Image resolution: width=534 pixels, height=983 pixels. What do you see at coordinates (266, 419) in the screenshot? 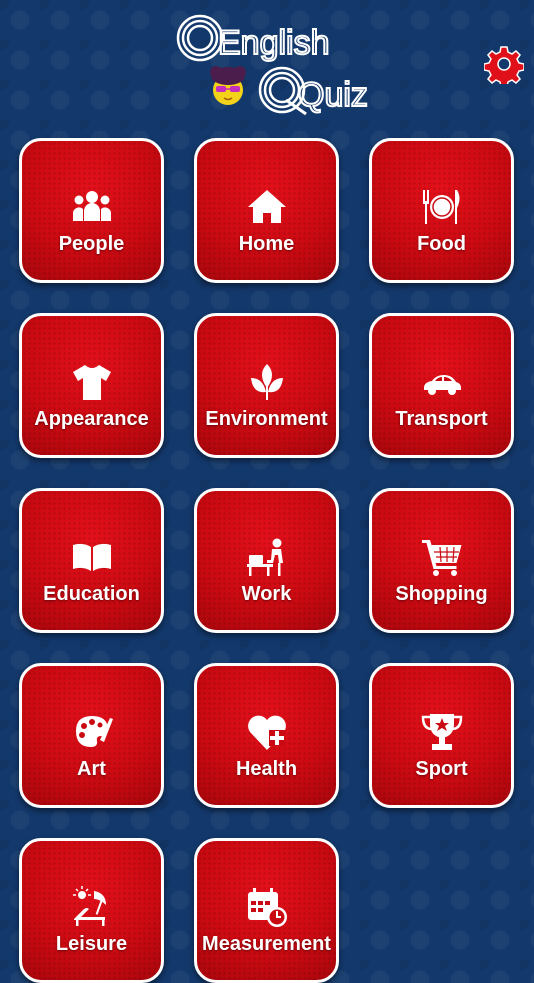
I see `category-label: Environment` at bounding box center [266, 419].